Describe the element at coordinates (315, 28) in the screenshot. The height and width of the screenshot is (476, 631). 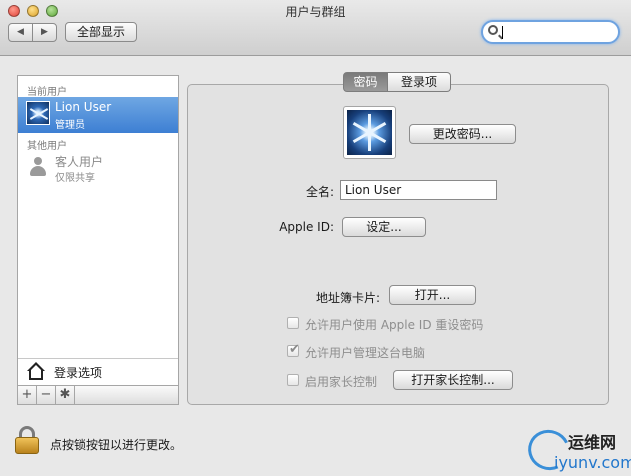
I see `toolbar: 用户与群组 ◀ ▶ 全部显示` at that location.